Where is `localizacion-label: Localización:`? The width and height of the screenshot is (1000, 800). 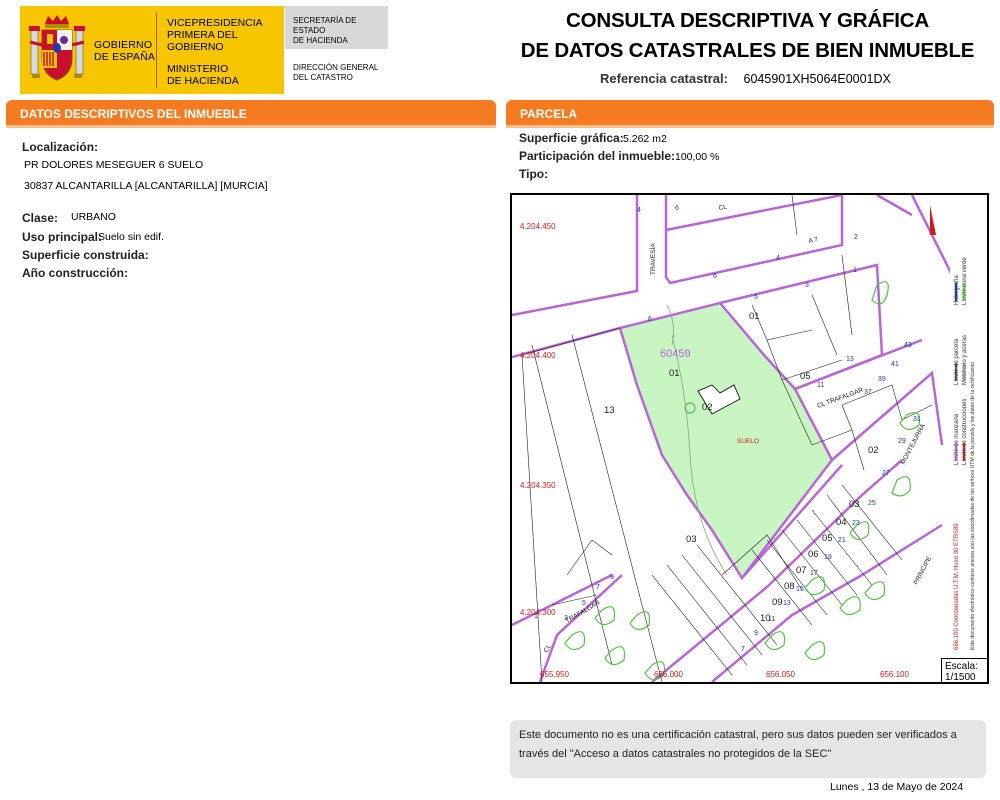
localizacion-label: Localización: is located at coordinates (60, 147).